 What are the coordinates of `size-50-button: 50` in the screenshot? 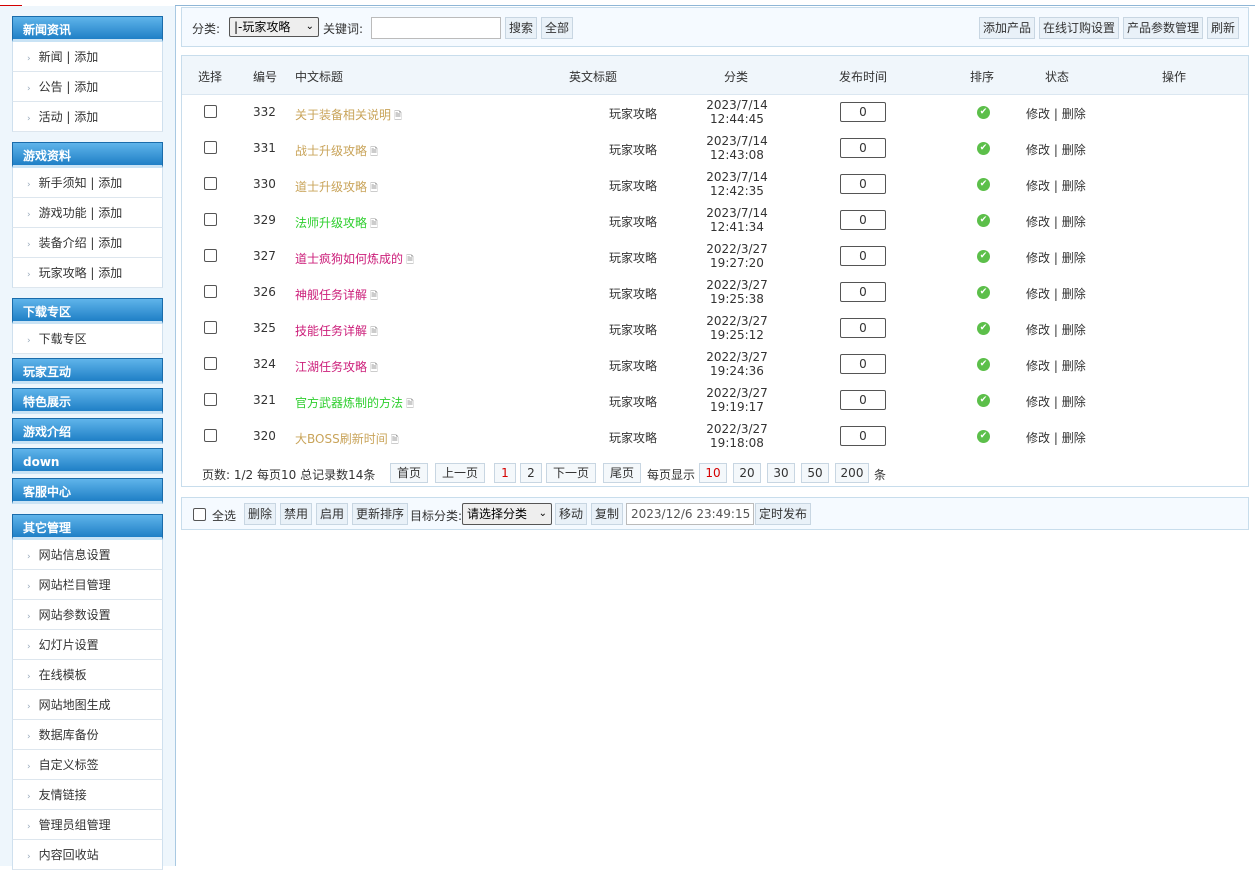 It's located at (815, 473).